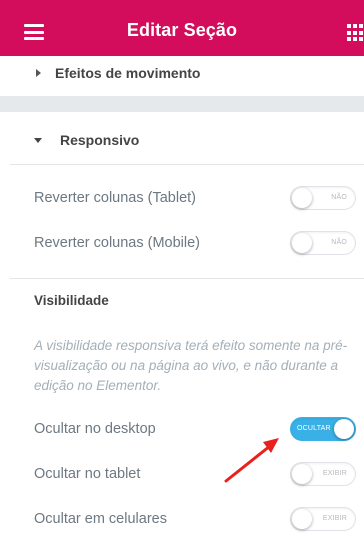 The height and width of the screenshot is (555, 364). Describe the element at coordinates (314, 428) in the screenshot. I see `toggle-state-label: OCULTAR` at that location.